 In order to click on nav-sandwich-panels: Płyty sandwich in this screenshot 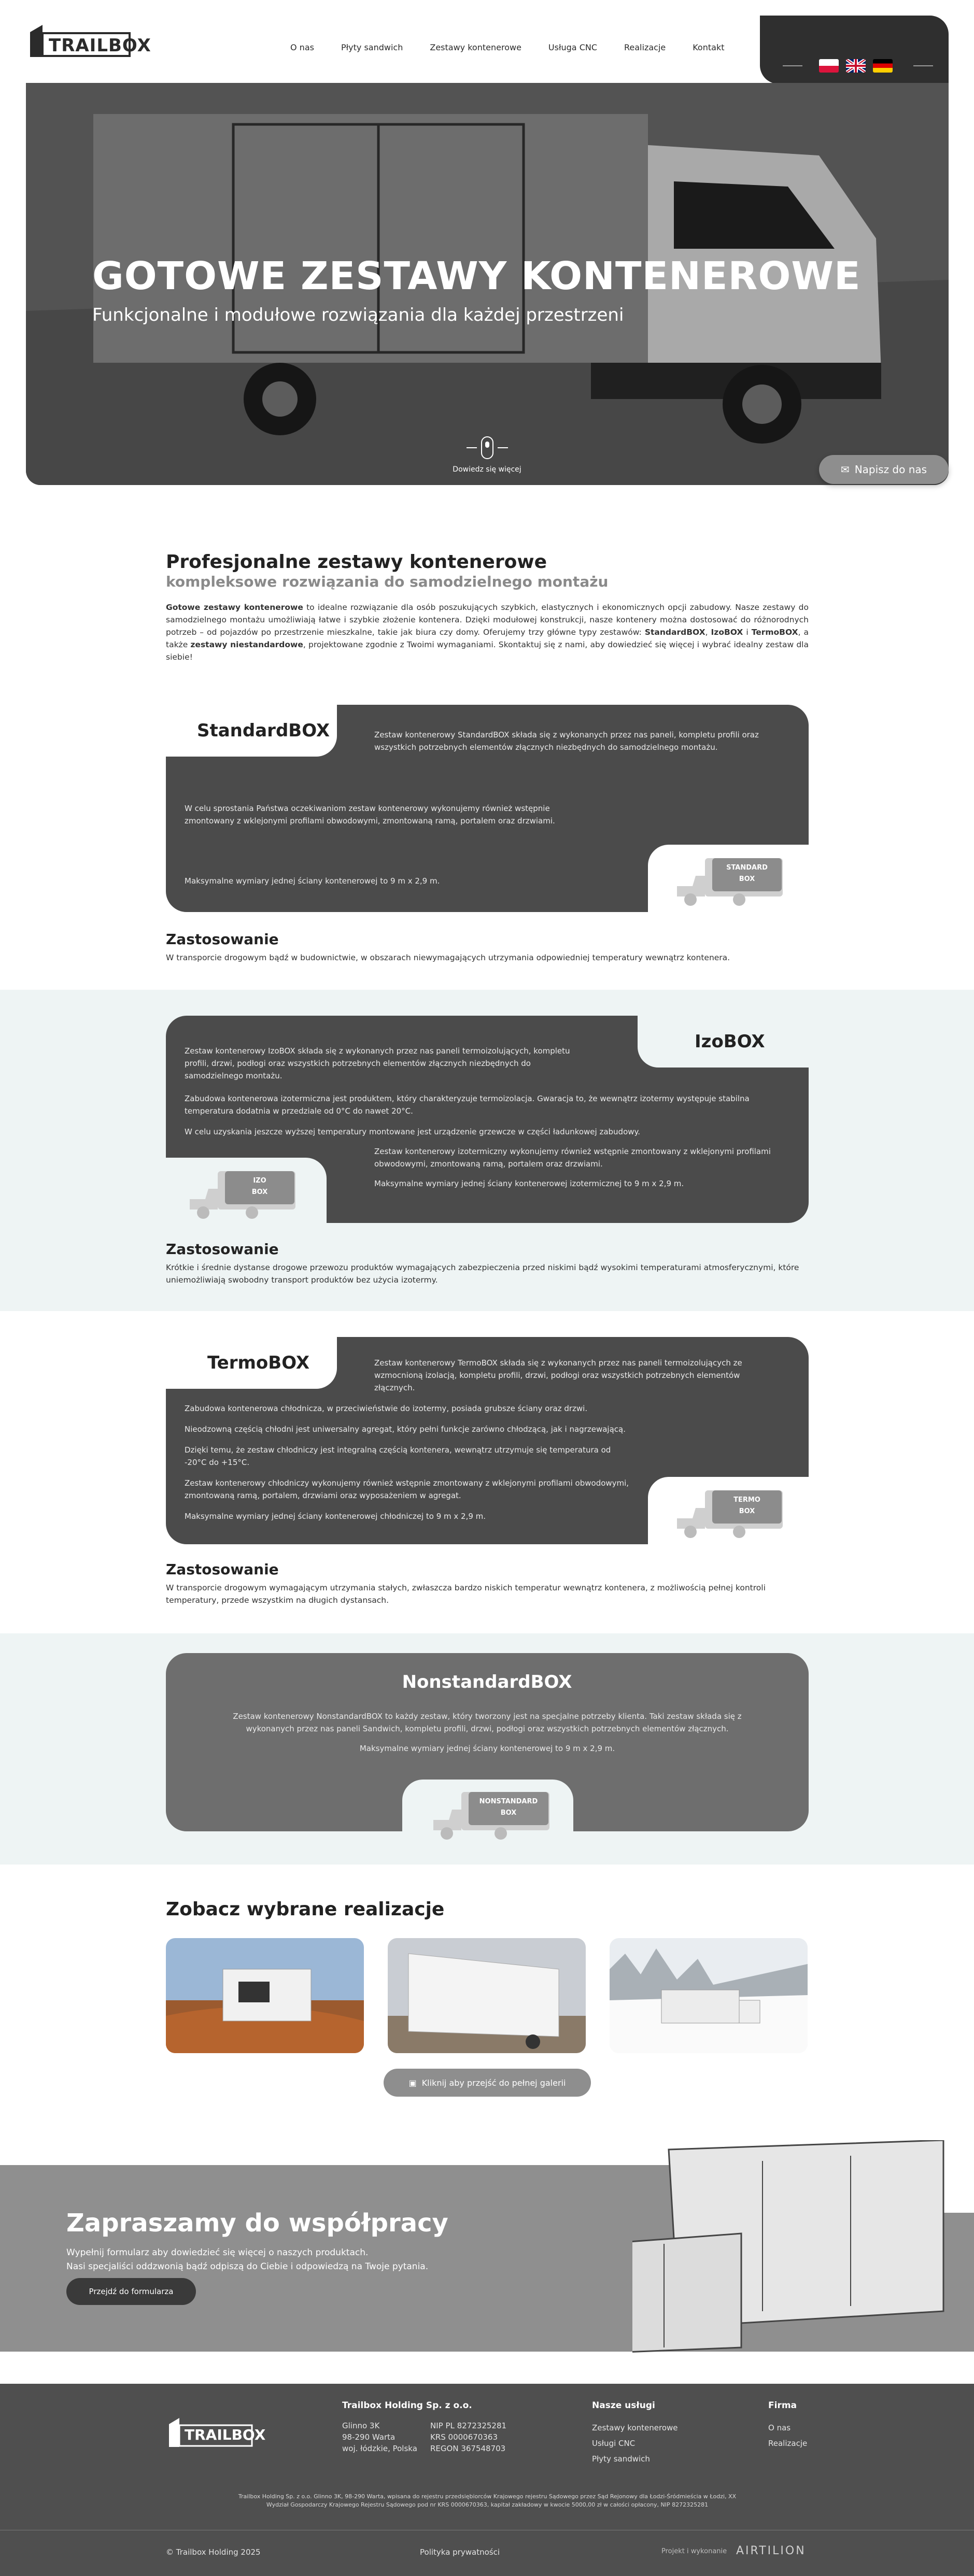, I will do `click(372, 47)`.